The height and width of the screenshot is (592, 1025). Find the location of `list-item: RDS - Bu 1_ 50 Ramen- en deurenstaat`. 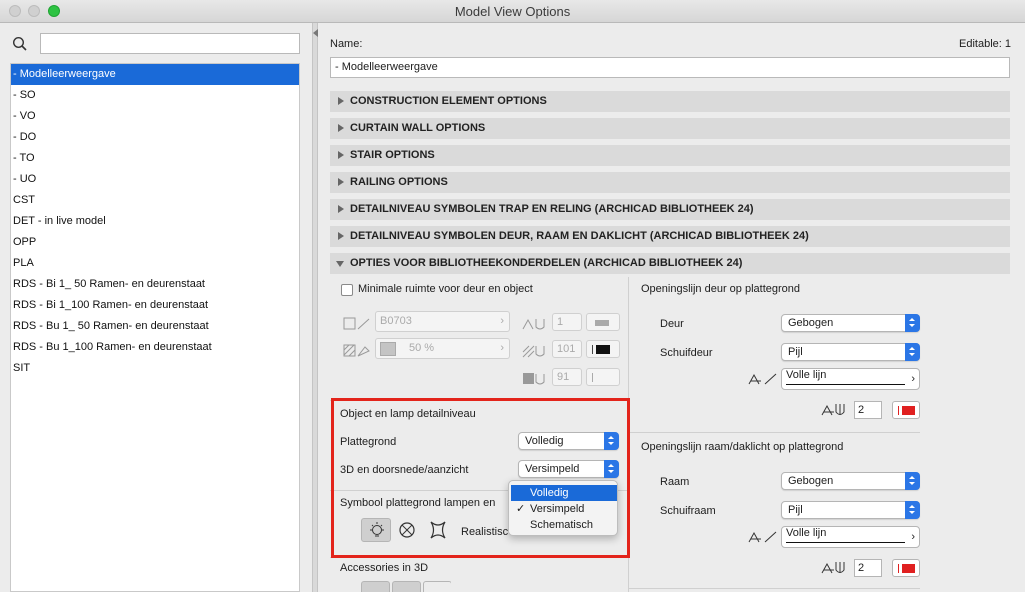

list-item: RDS - Bu 1_ 50 Ramen- en deurenstaat is located at coordinates (155, 326).